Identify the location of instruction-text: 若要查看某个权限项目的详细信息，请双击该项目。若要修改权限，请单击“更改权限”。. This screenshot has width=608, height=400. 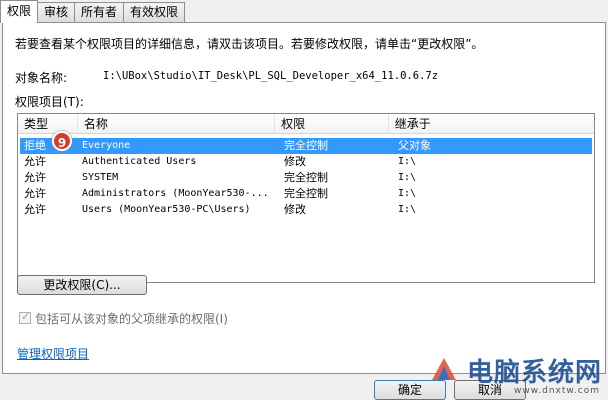
(249, 44).